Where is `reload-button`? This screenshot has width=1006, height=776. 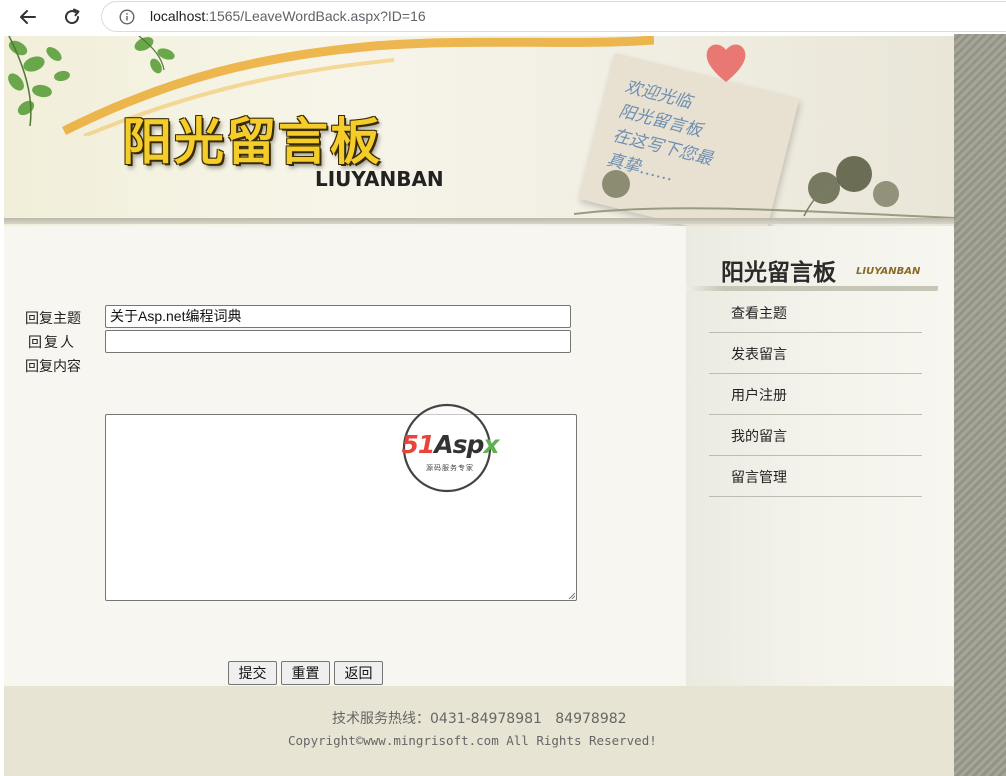 reload-button is located at coordinates (72, 17).